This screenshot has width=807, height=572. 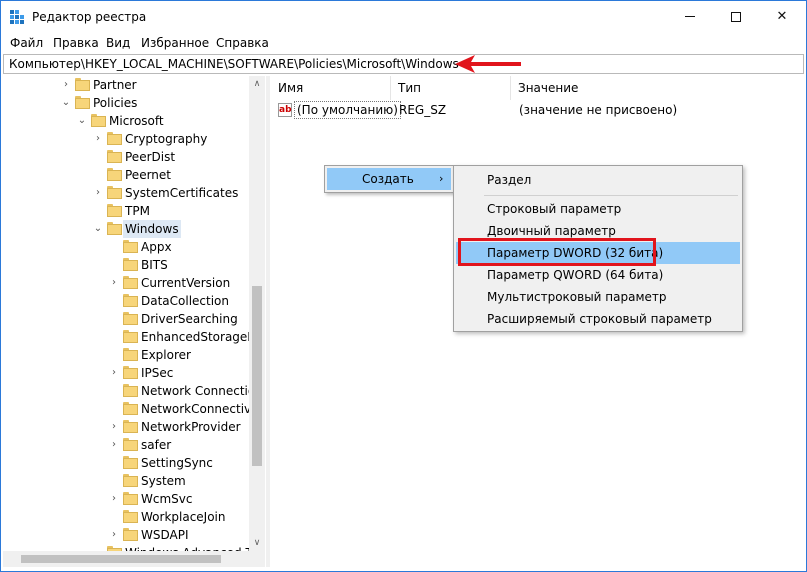 I want to click on menu-item-key: Раздел, so click(x=598, y=180).